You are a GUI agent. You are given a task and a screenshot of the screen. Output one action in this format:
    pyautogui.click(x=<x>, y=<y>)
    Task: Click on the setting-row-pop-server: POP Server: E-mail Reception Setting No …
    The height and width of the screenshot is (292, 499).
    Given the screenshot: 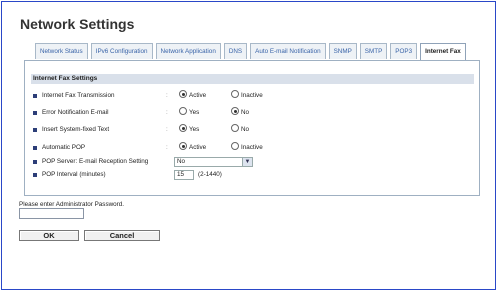 What is the action you would take?
    pyautogui.click(x=253, y=162)
    